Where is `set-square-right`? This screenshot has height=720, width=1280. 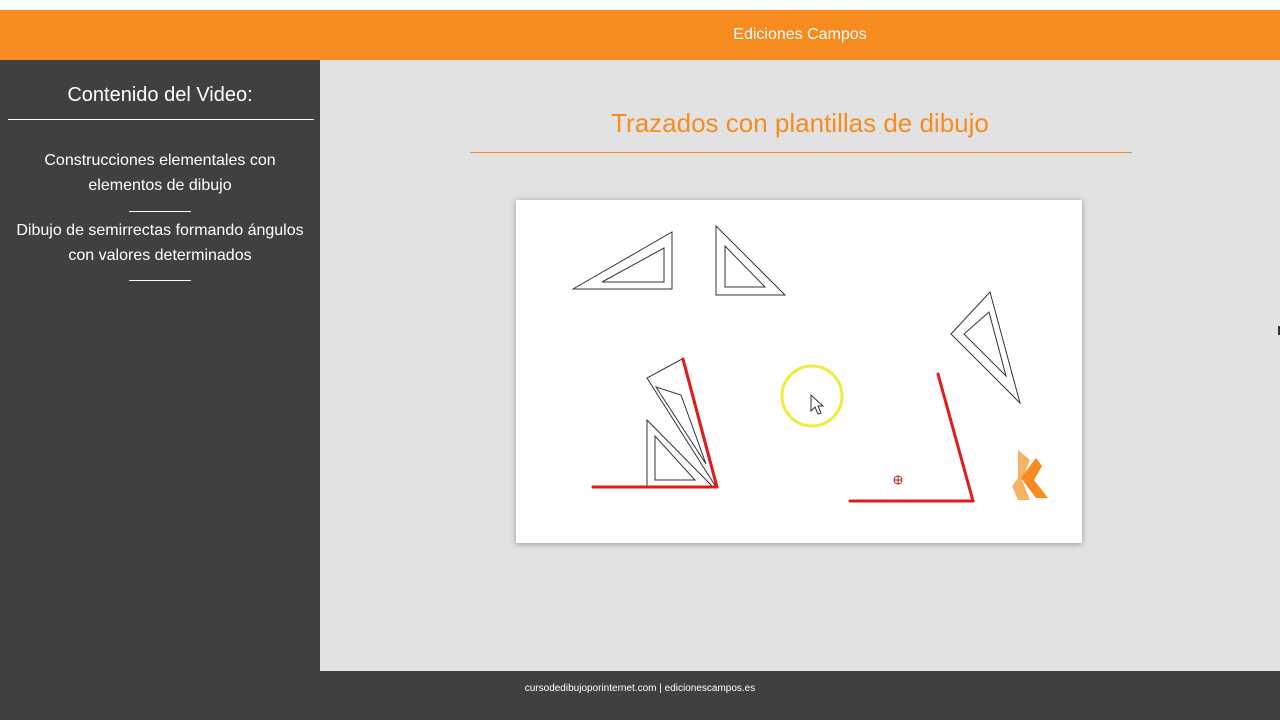
set-square-right is located at coordinates (985, 347).